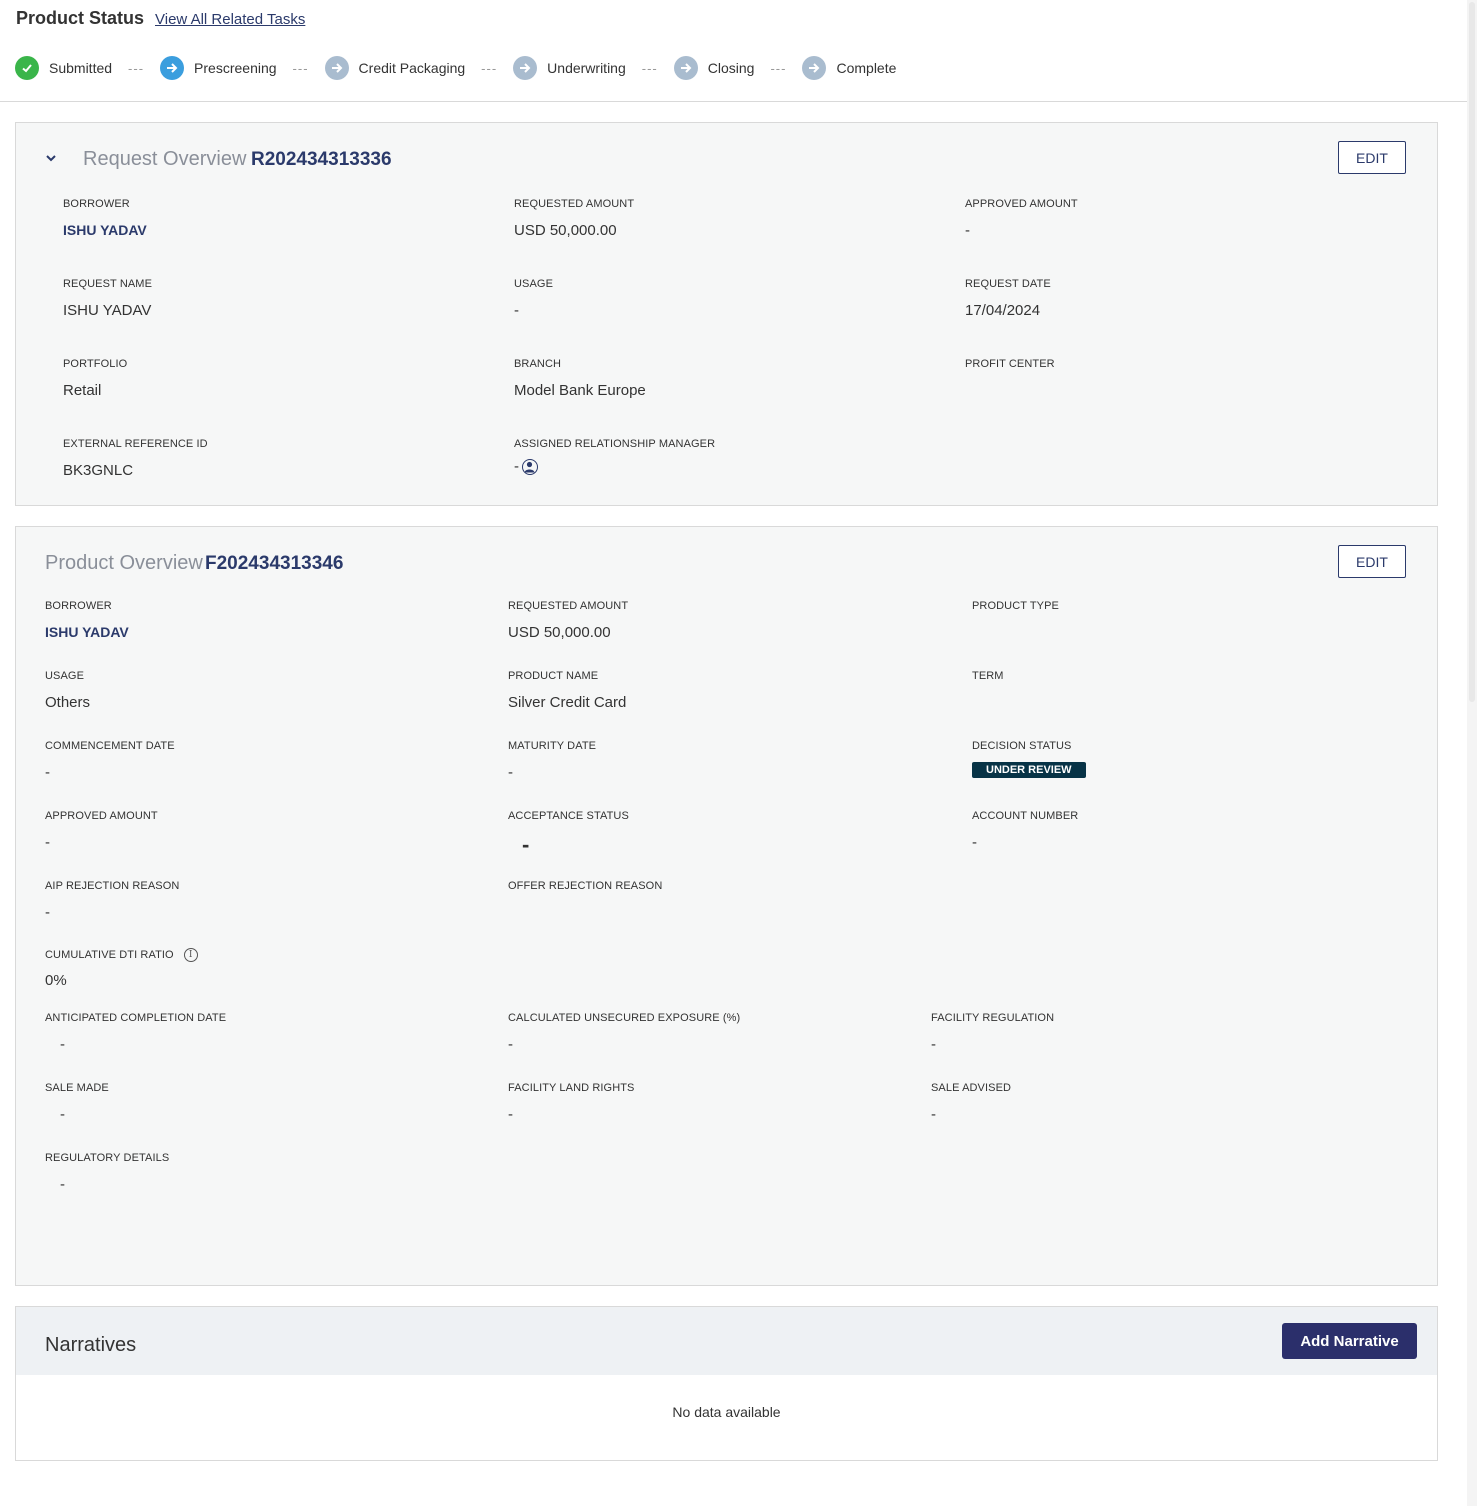  What do you see at coordinates (135, 444) in the screenshot?
I see `field-label: EXTERNAL REFERENCE ID` at bounding box center [135, 444].